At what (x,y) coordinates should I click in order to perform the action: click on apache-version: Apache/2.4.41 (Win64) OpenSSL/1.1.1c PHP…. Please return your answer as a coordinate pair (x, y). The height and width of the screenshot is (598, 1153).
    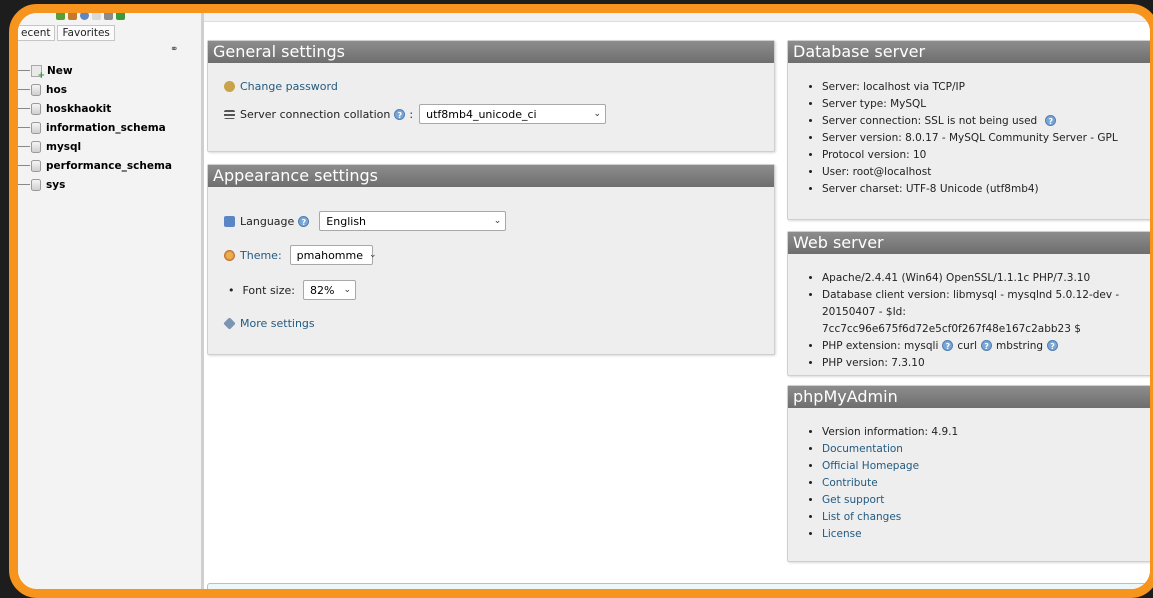
    Looking at the image, I should click on (986, 278).